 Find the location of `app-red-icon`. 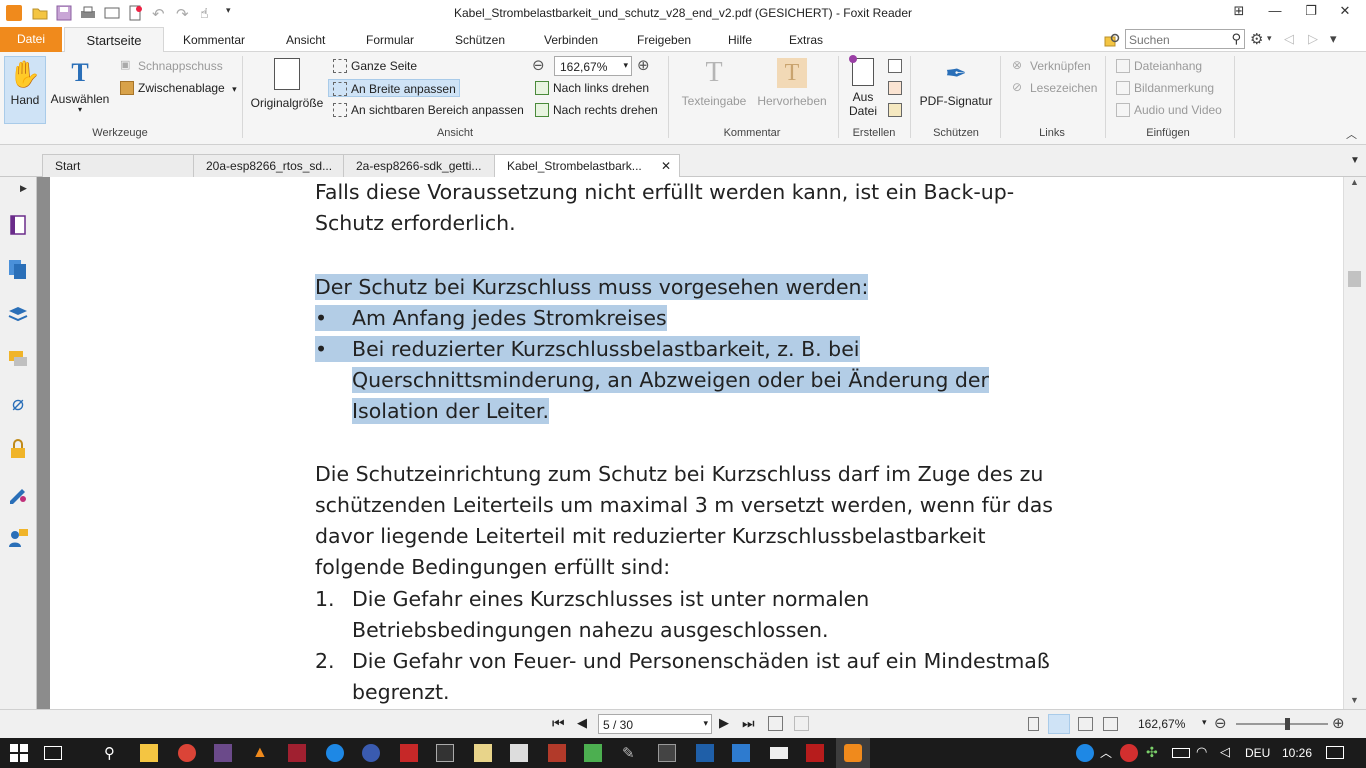

app-red-icon is located at coordinates (297, 753).